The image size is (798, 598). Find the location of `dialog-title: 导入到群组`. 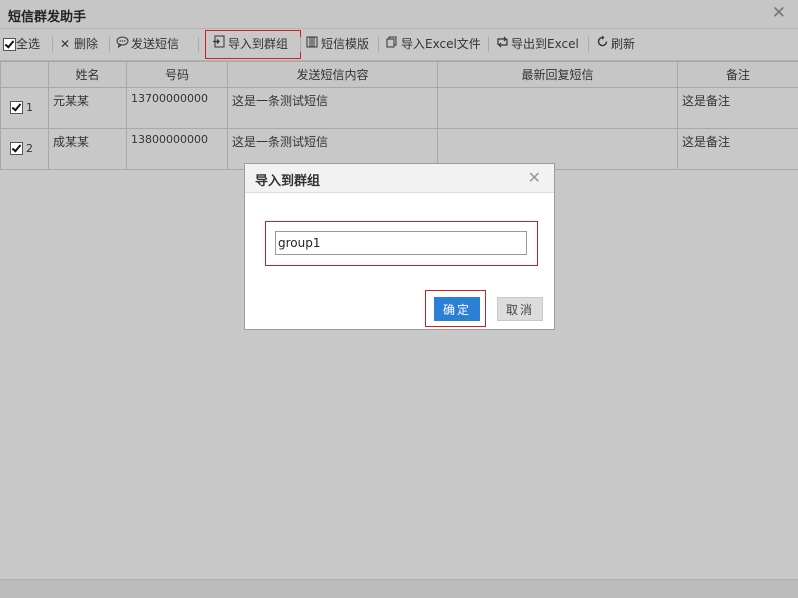

dialog-title: 导入到群组 is located at coordinates (287, 179).